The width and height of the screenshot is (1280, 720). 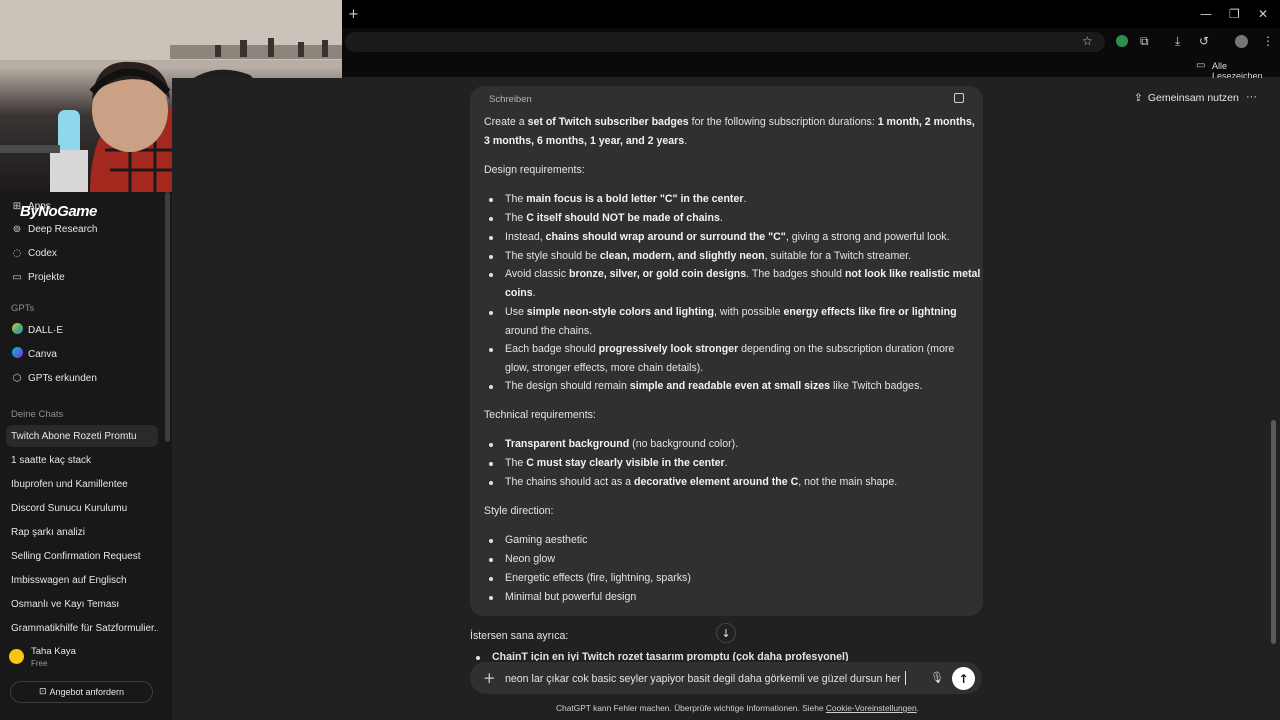 I want to click on copy-icon, so click(x=959, y=98).